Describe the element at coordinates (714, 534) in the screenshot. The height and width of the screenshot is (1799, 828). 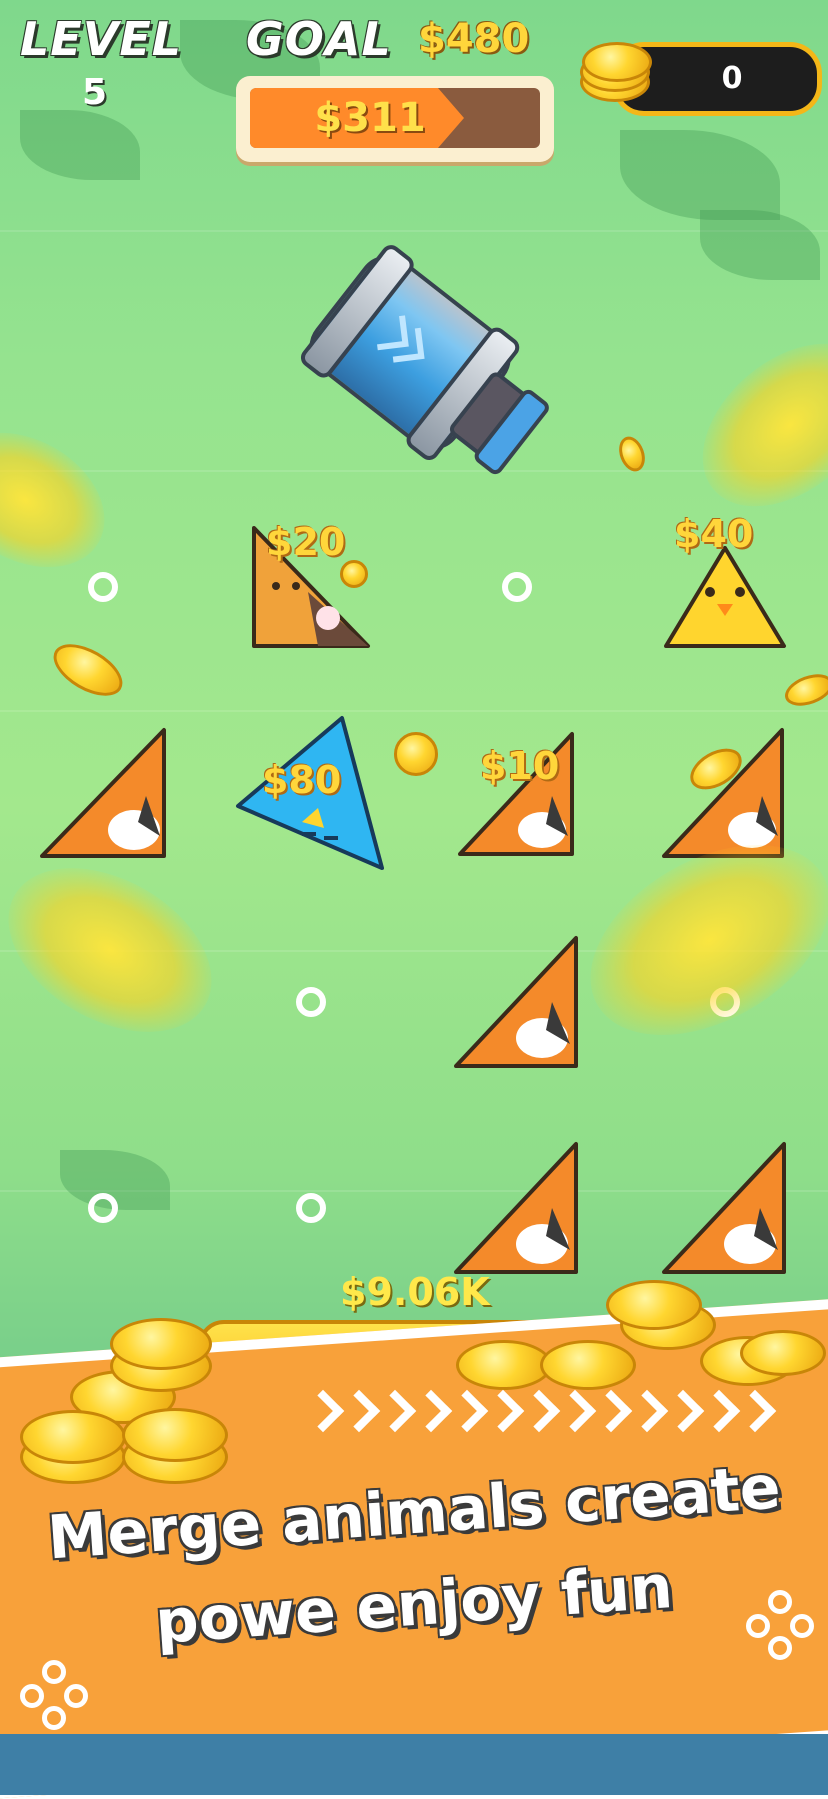
I see `piece-price: $40` at that location.